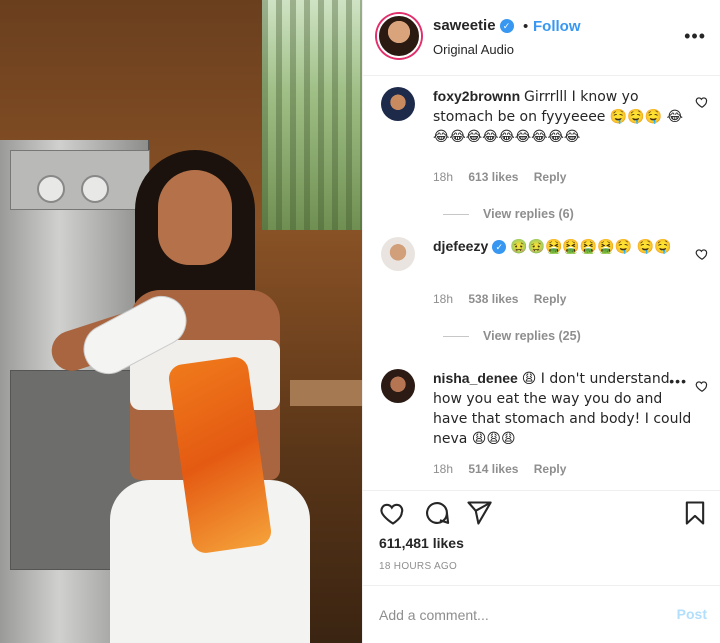 The height and width of the screenshot is (643, 720). I want to click on add-comment-bar: Post, so click(541, 614).